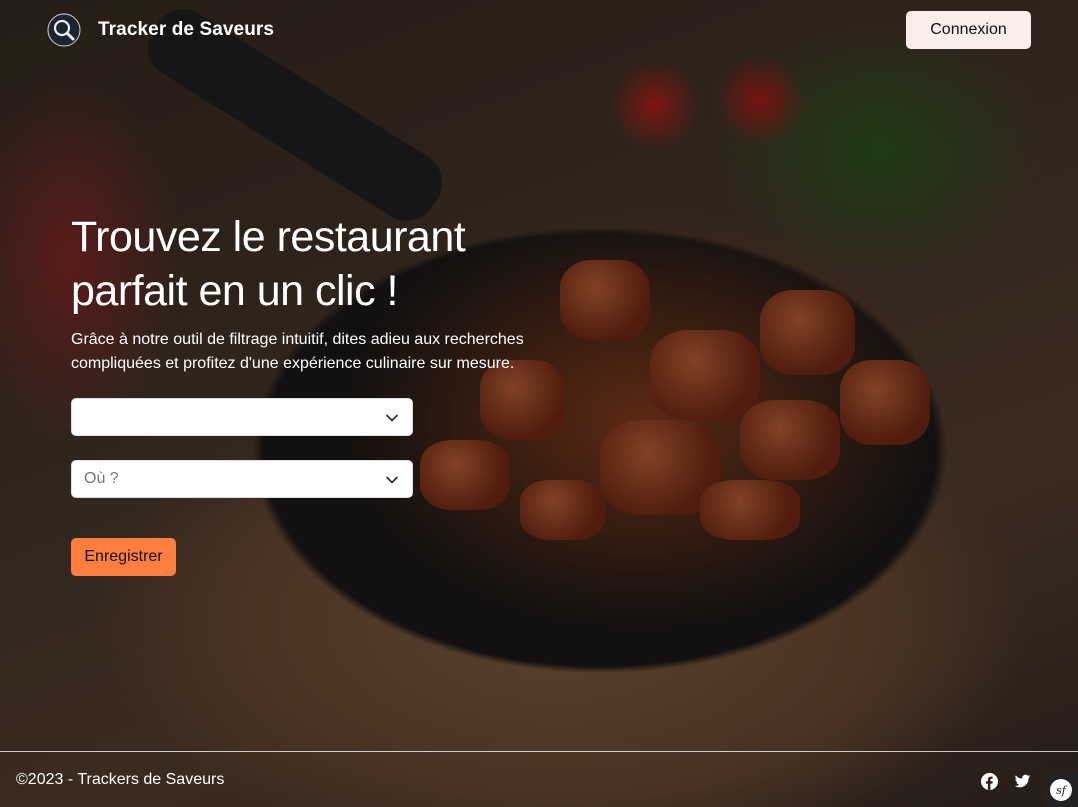  Describe the element at coordinates (242, 479) in the screenshot. I see `location-select: Où ?` at that location.